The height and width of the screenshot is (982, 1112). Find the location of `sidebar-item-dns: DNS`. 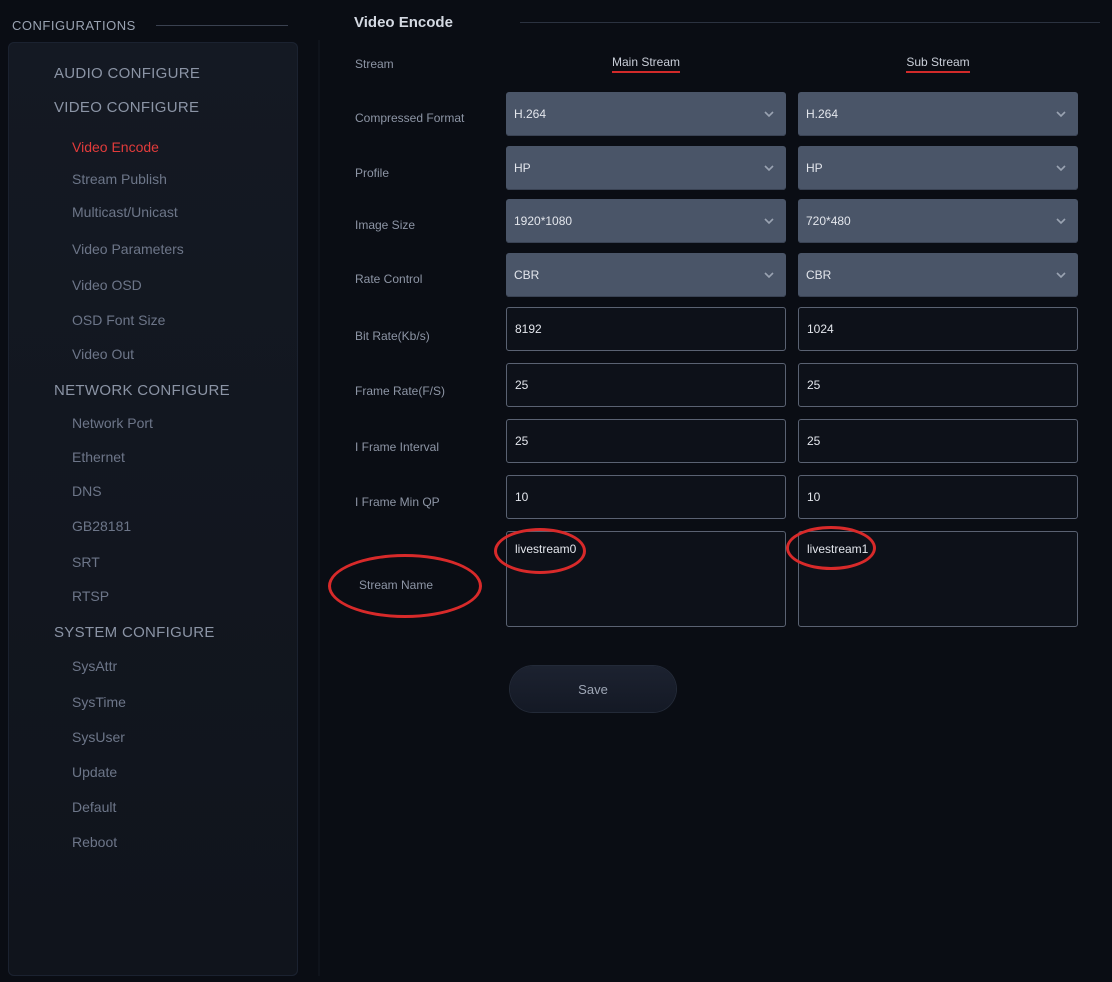

sidebar-item-dns: DNS is located at coordinates (87, 491).